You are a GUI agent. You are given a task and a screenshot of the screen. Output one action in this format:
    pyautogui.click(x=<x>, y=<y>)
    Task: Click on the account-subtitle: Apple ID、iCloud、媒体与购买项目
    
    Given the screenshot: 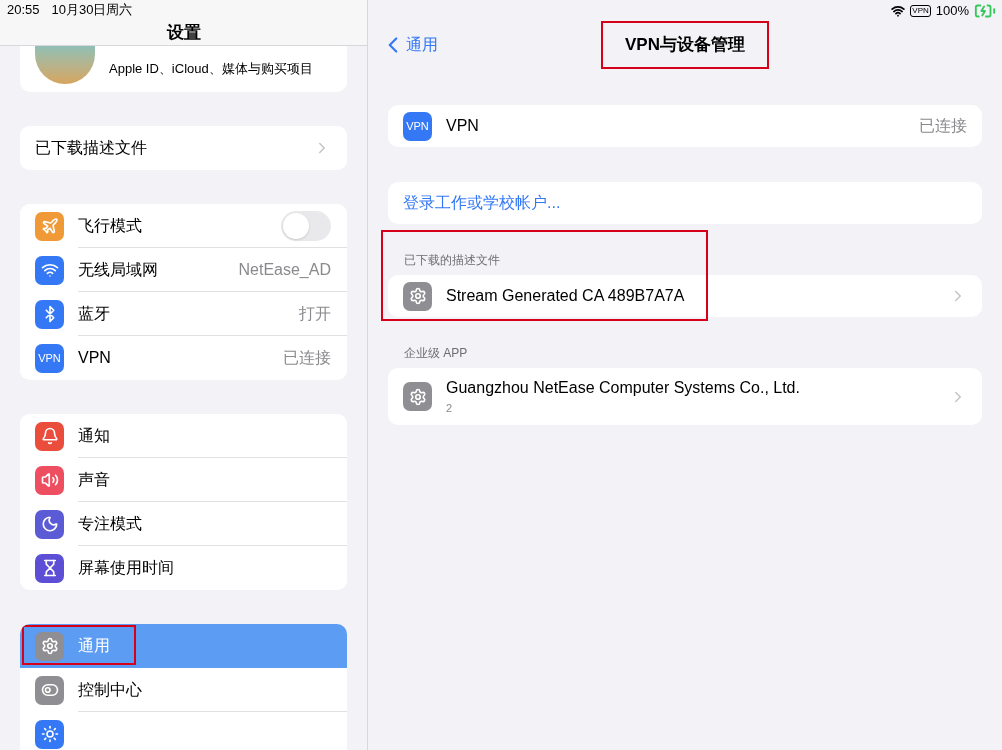 What is the action you would take?
    pyautogui.click(x=211, y=69)
    